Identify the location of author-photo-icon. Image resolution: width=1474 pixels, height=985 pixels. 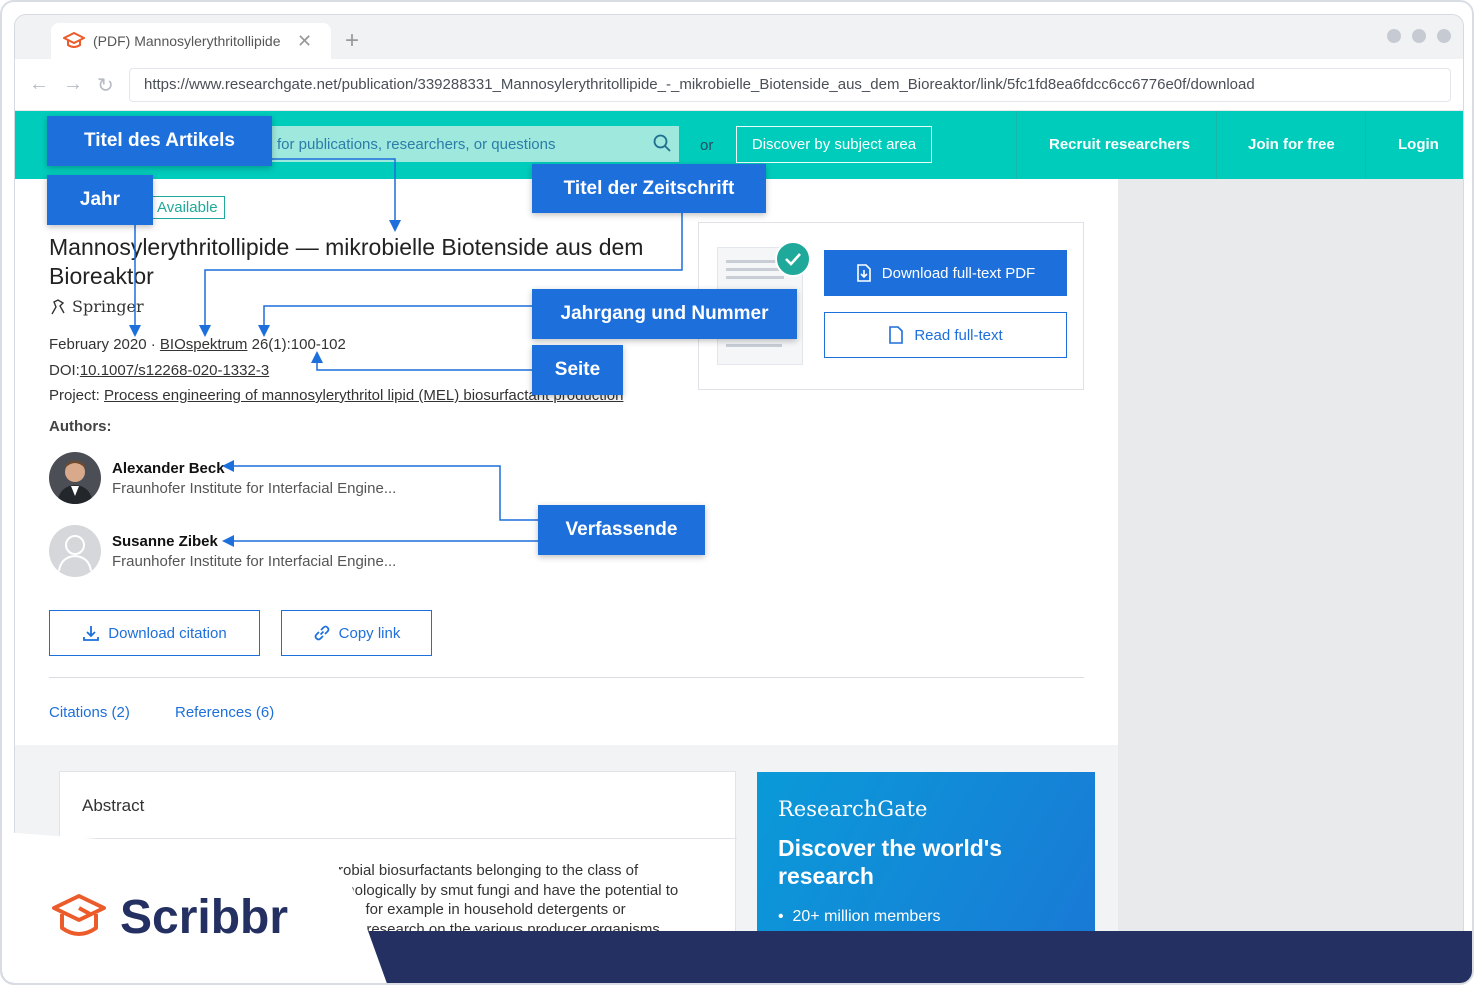
(75, 478).